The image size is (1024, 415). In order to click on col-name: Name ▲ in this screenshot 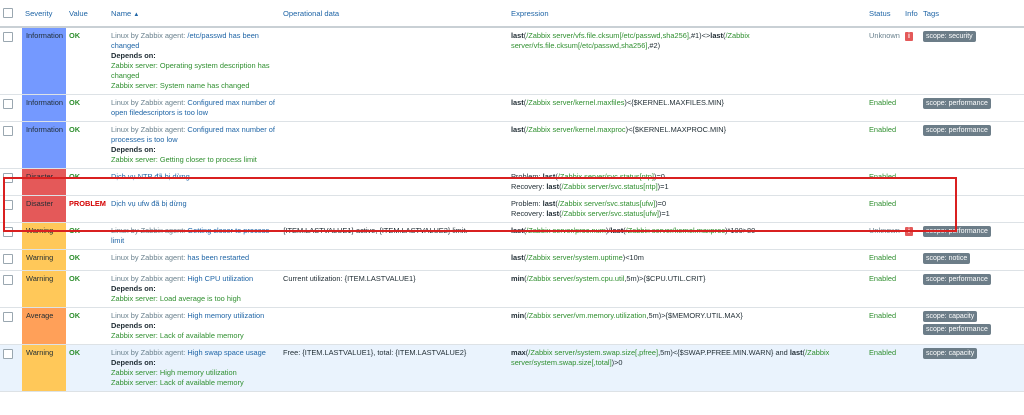, I will do `click(194, 14)`.